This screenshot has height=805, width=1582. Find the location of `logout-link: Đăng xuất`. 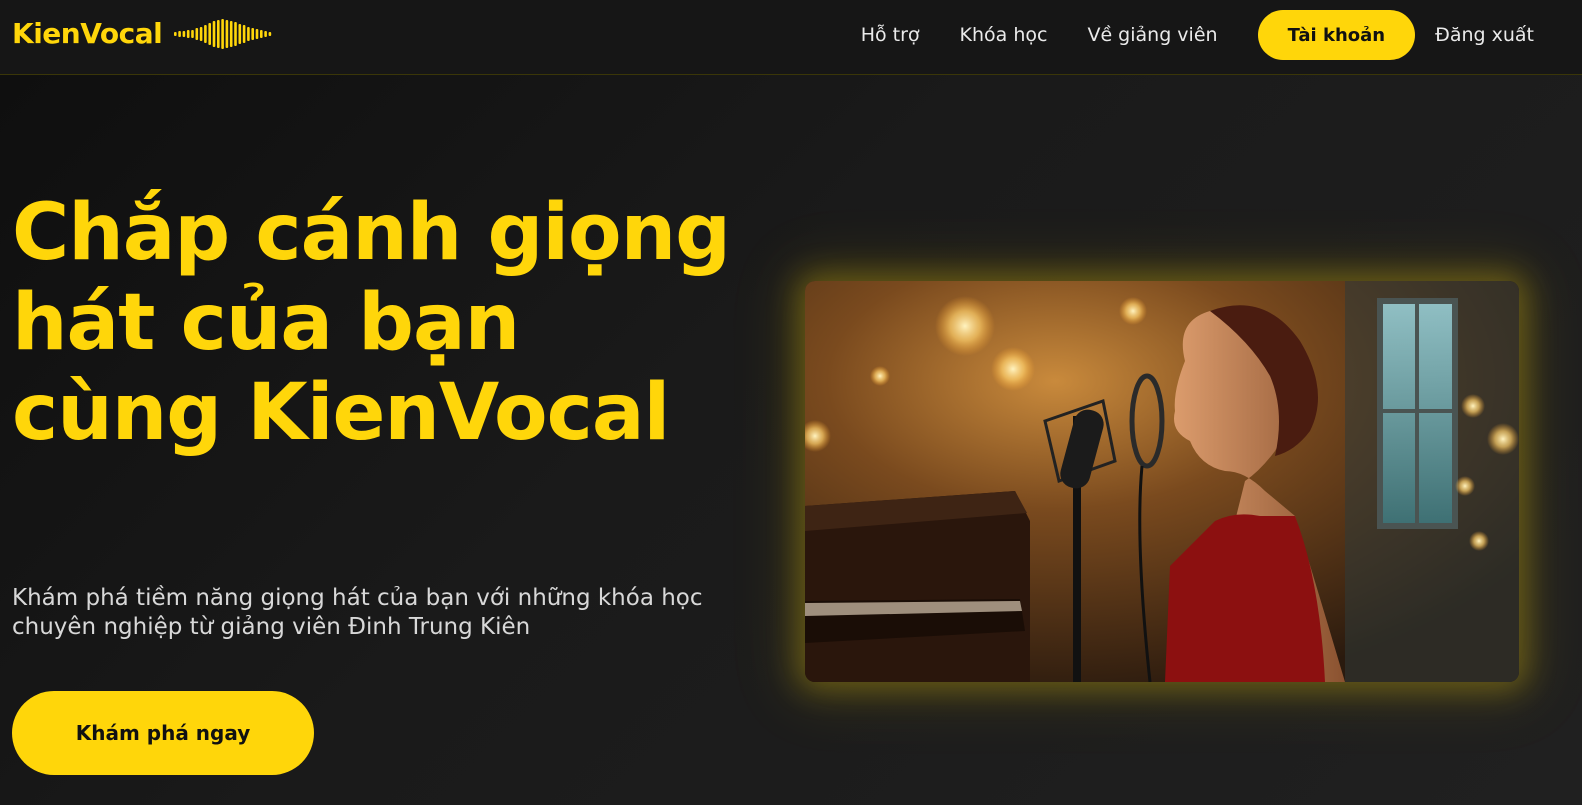

logout-link: Đăng xuất is located at coordinates (1484, 35).